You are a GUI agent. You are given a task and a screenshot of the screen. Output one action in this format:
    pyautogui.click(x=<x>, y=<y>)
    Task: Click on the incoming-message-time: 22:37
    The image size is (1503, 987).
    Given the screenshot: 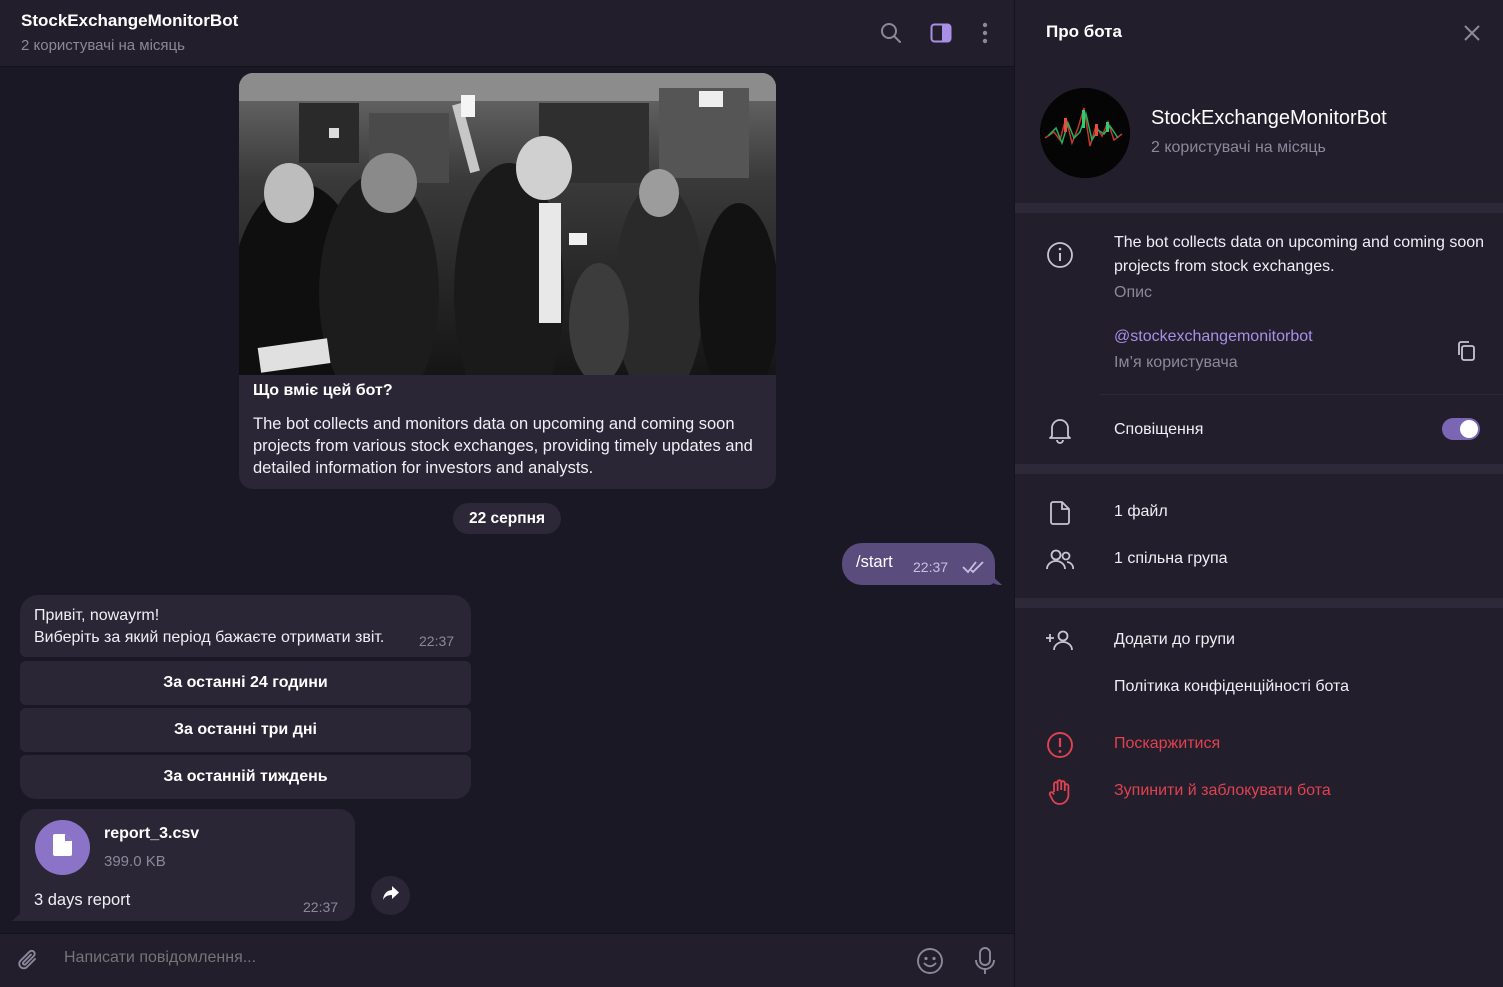 What is the action you would take?
    pyautogui.click(x=437, y=641)
    